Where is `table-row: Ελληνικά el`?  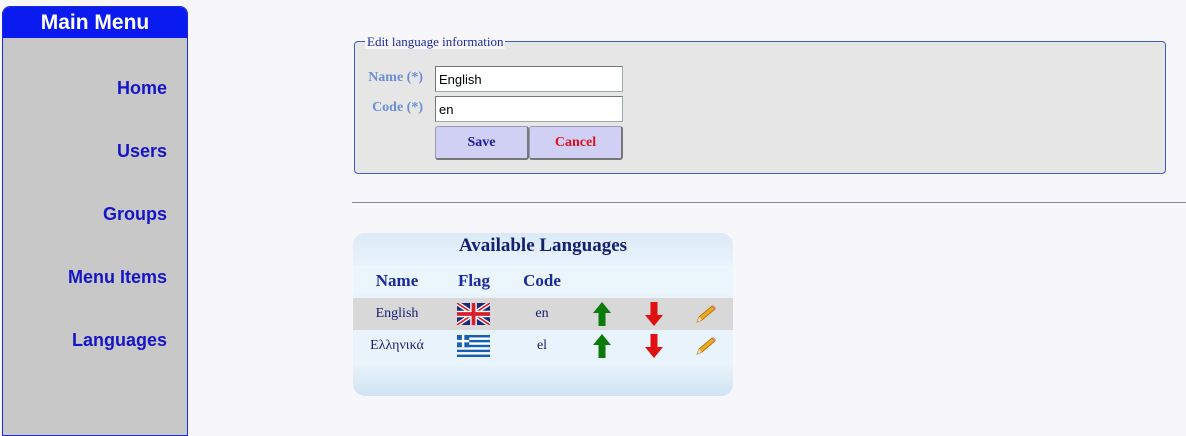
table-row: Ελληνικά el is located at coordinates (543, 346).